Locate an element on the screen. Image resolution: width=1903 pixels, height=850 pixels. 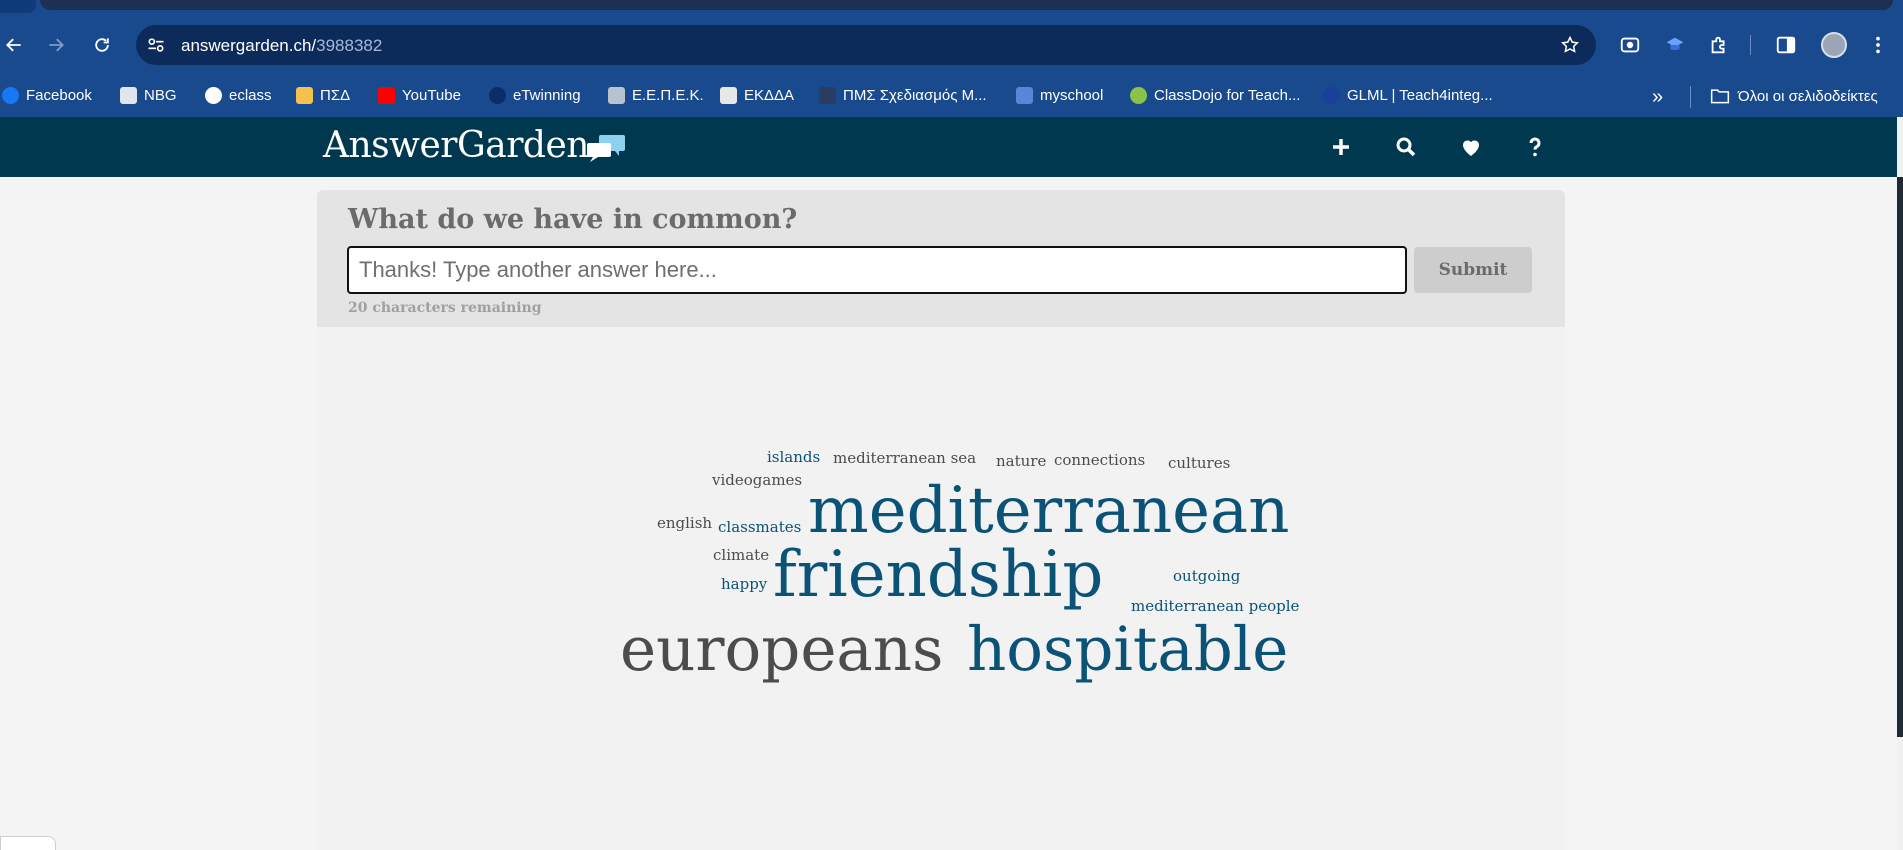
bookmark-label: YouTube is located at coordinates (431, 95).